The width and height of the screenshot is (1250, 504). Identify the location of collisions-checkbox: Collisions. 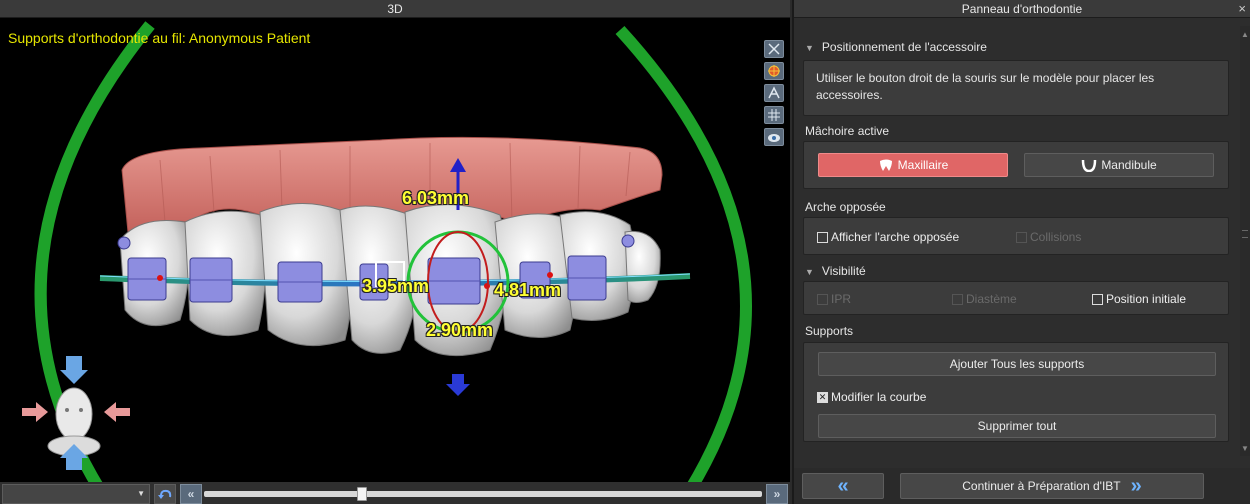
(1048, 237).